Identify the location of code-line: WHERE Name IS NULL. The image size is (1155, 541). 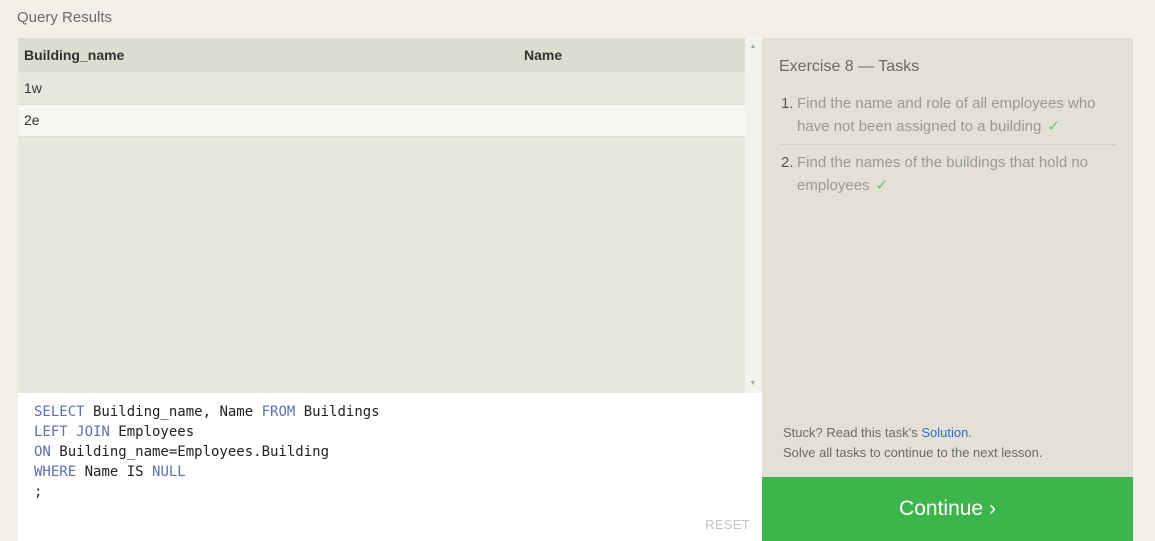
(398, 472).